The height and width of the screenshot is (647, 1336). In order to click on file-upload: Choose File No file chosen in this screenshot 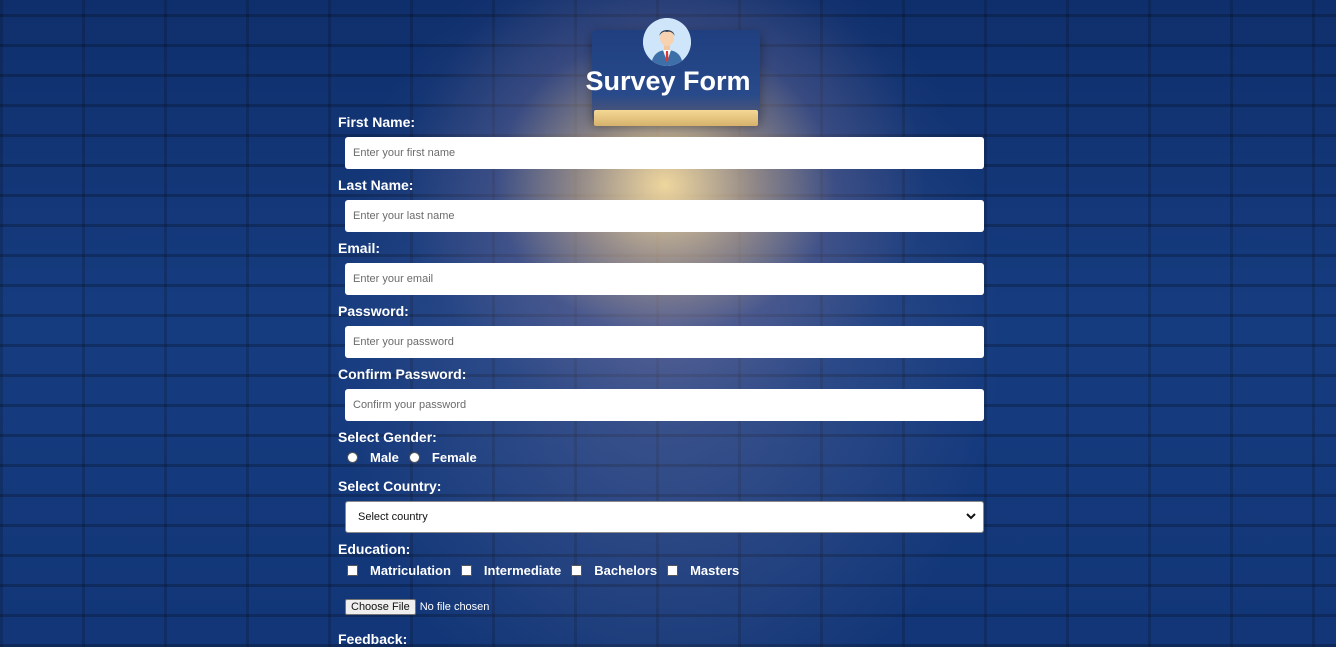, I will do `click(417, 607)`.